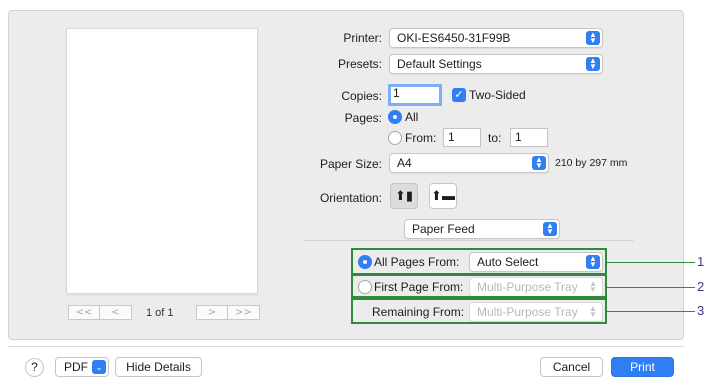 Image resolution: width=707 pixels, height=383 pixels. What do you see at coordinates (363, 118) in the screenshot?
I see `pages-label: Pages:` at bounding box center [363, 118].